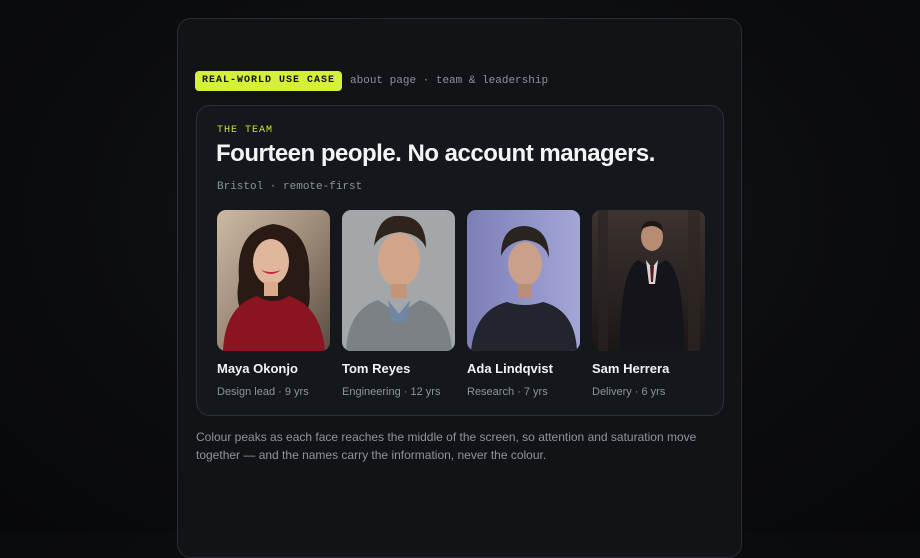 Image resolution: width=920 pixels, height=558 pixels. Describe the element at coordinates (391, 392) in the screenshot. I see `person-role: Engineering · 12 yrs` at that location.